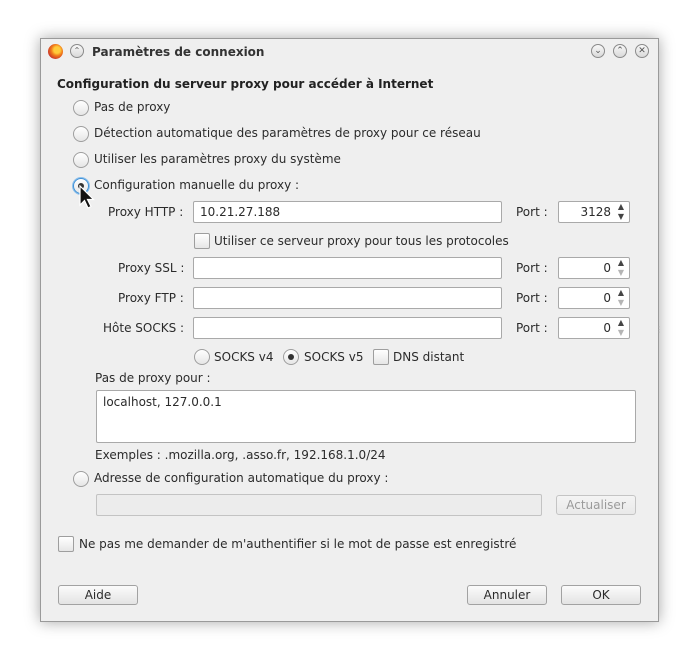 This screenshot has height=660, width=697. I want to click on socks-port-spinbox: 0 ▲ ▼, so click(594, 328).